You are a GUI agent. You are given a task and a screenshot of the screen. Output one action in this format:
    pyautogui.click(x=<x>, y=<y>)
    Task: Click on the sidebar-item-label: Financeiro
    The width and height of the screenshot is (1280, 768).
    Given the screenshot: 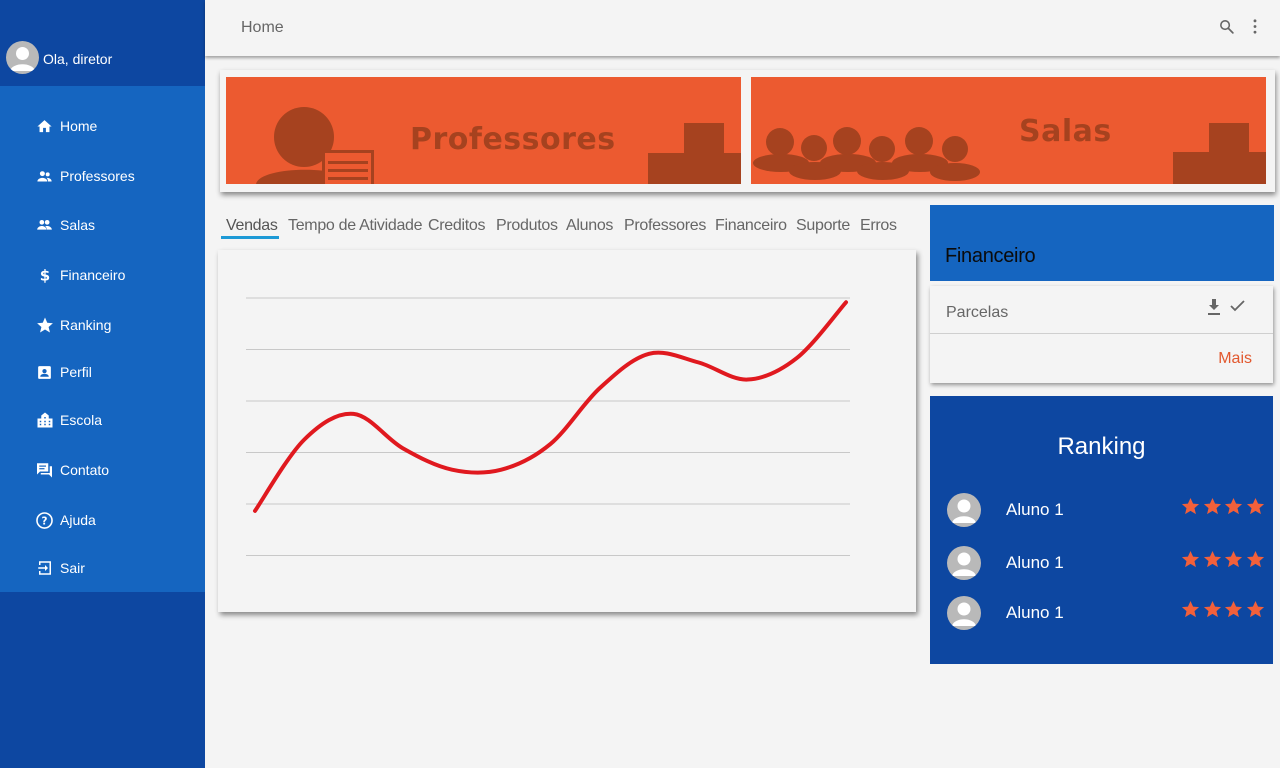 What is the action you would take?
    pyautogui.click(x=93, y=275)
    